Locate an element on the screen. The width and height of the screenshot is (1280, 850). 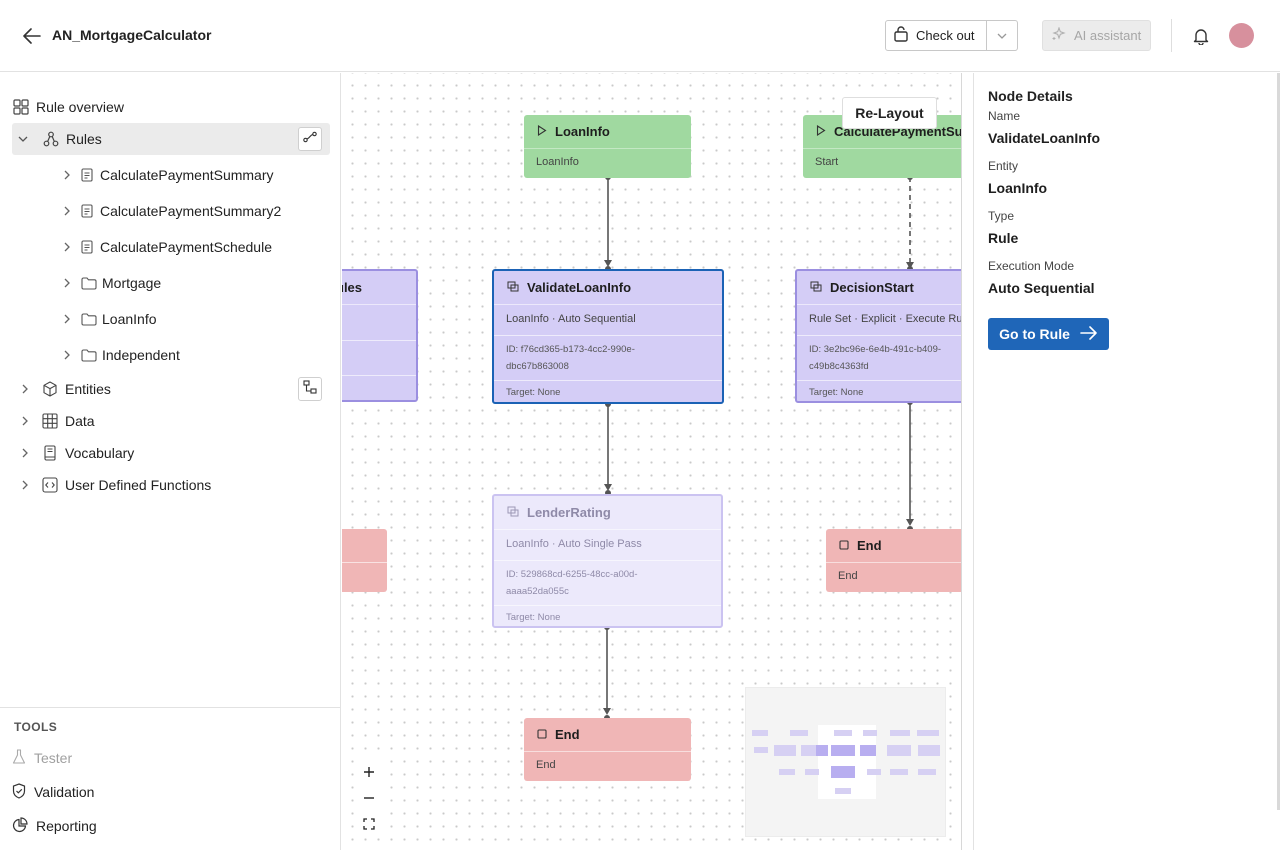
sidebar-item-vocabulary: Vocabulary is located at coordinates (173, 453).